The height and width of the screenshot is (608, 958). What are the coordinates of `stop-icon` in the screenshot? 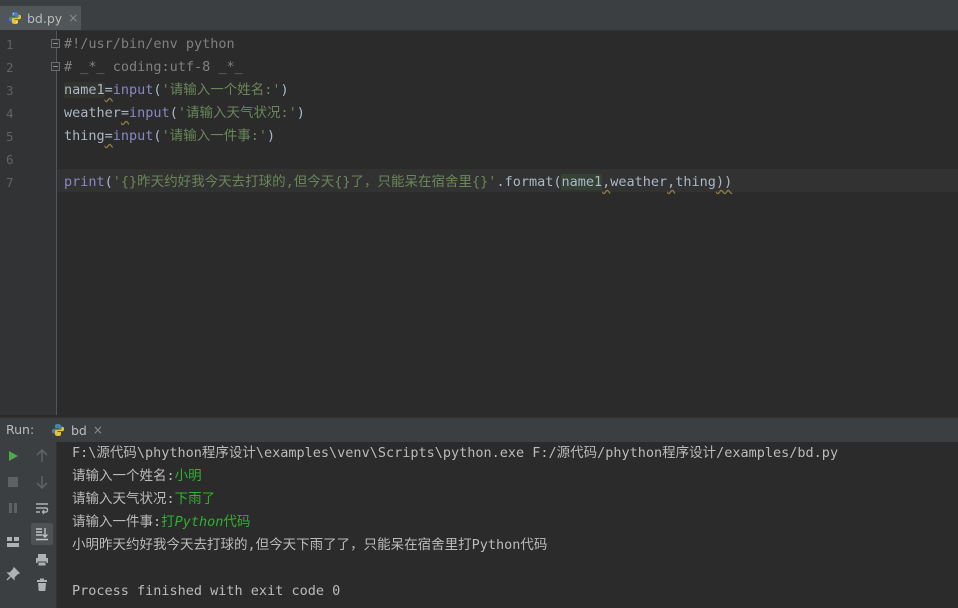 It's located at (13, 482).